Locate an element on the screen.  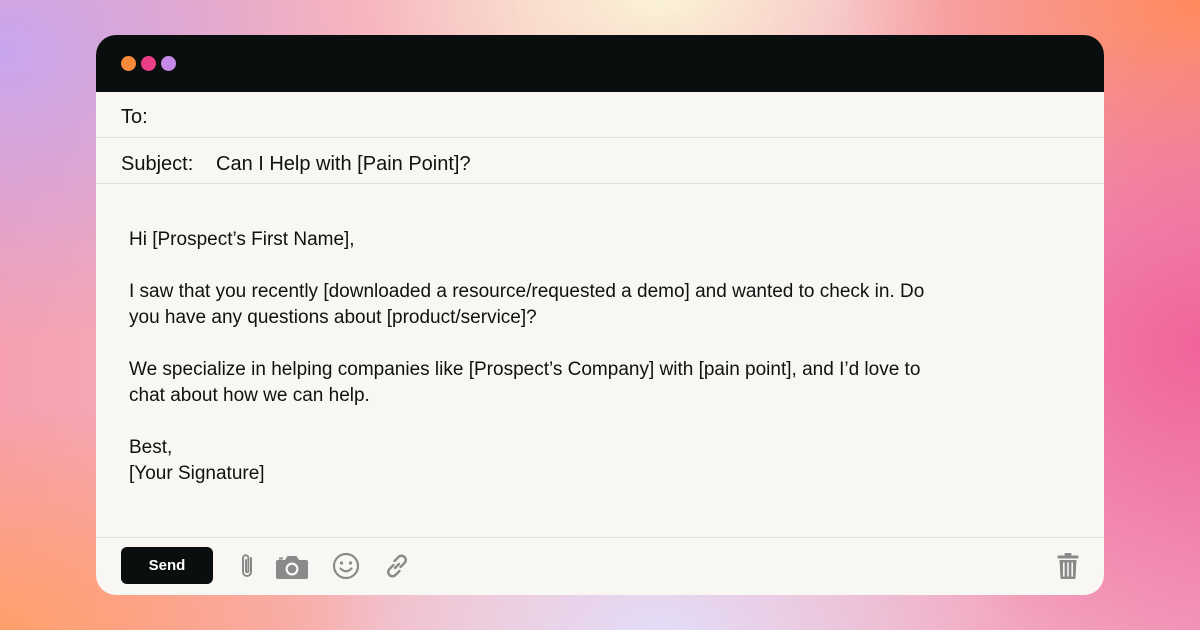
trash-icon is located at coordinates (1068, 566).